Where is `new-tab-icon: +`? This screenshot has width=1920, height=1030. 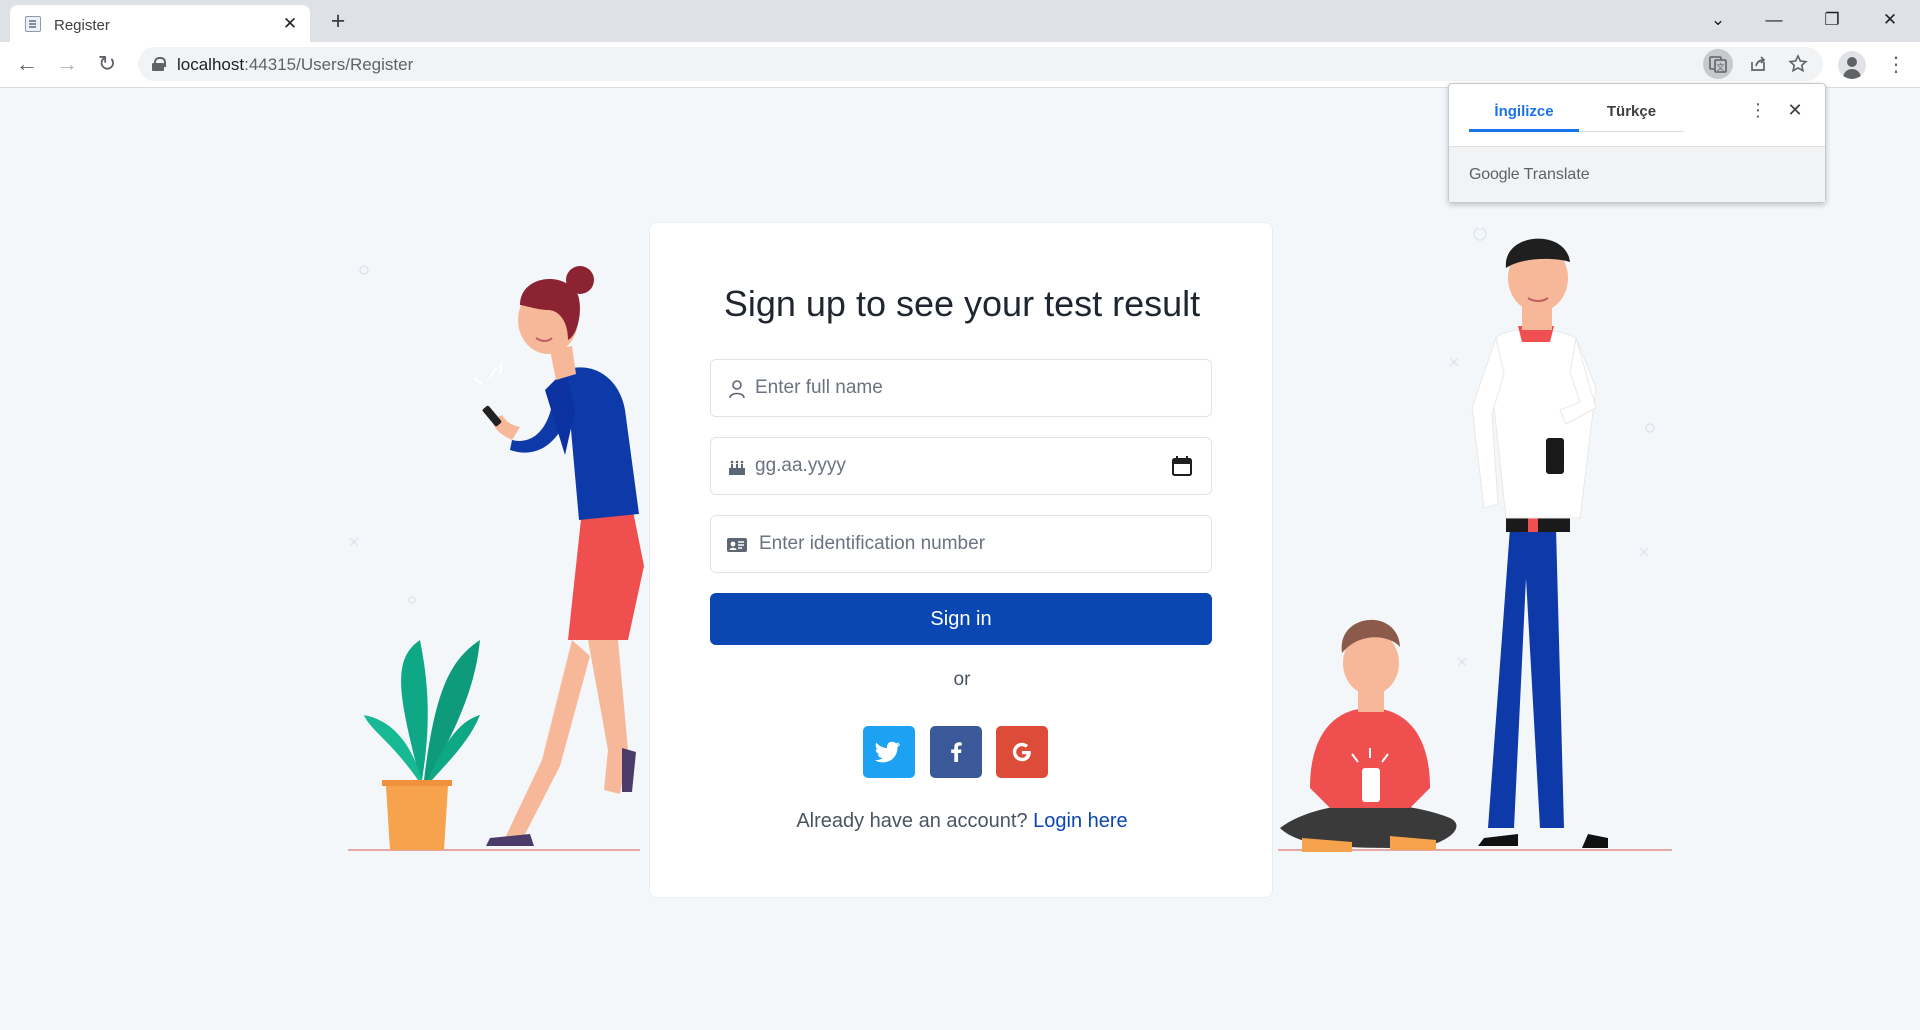
new-tab-icon: + is located at coordinates (338, 21).